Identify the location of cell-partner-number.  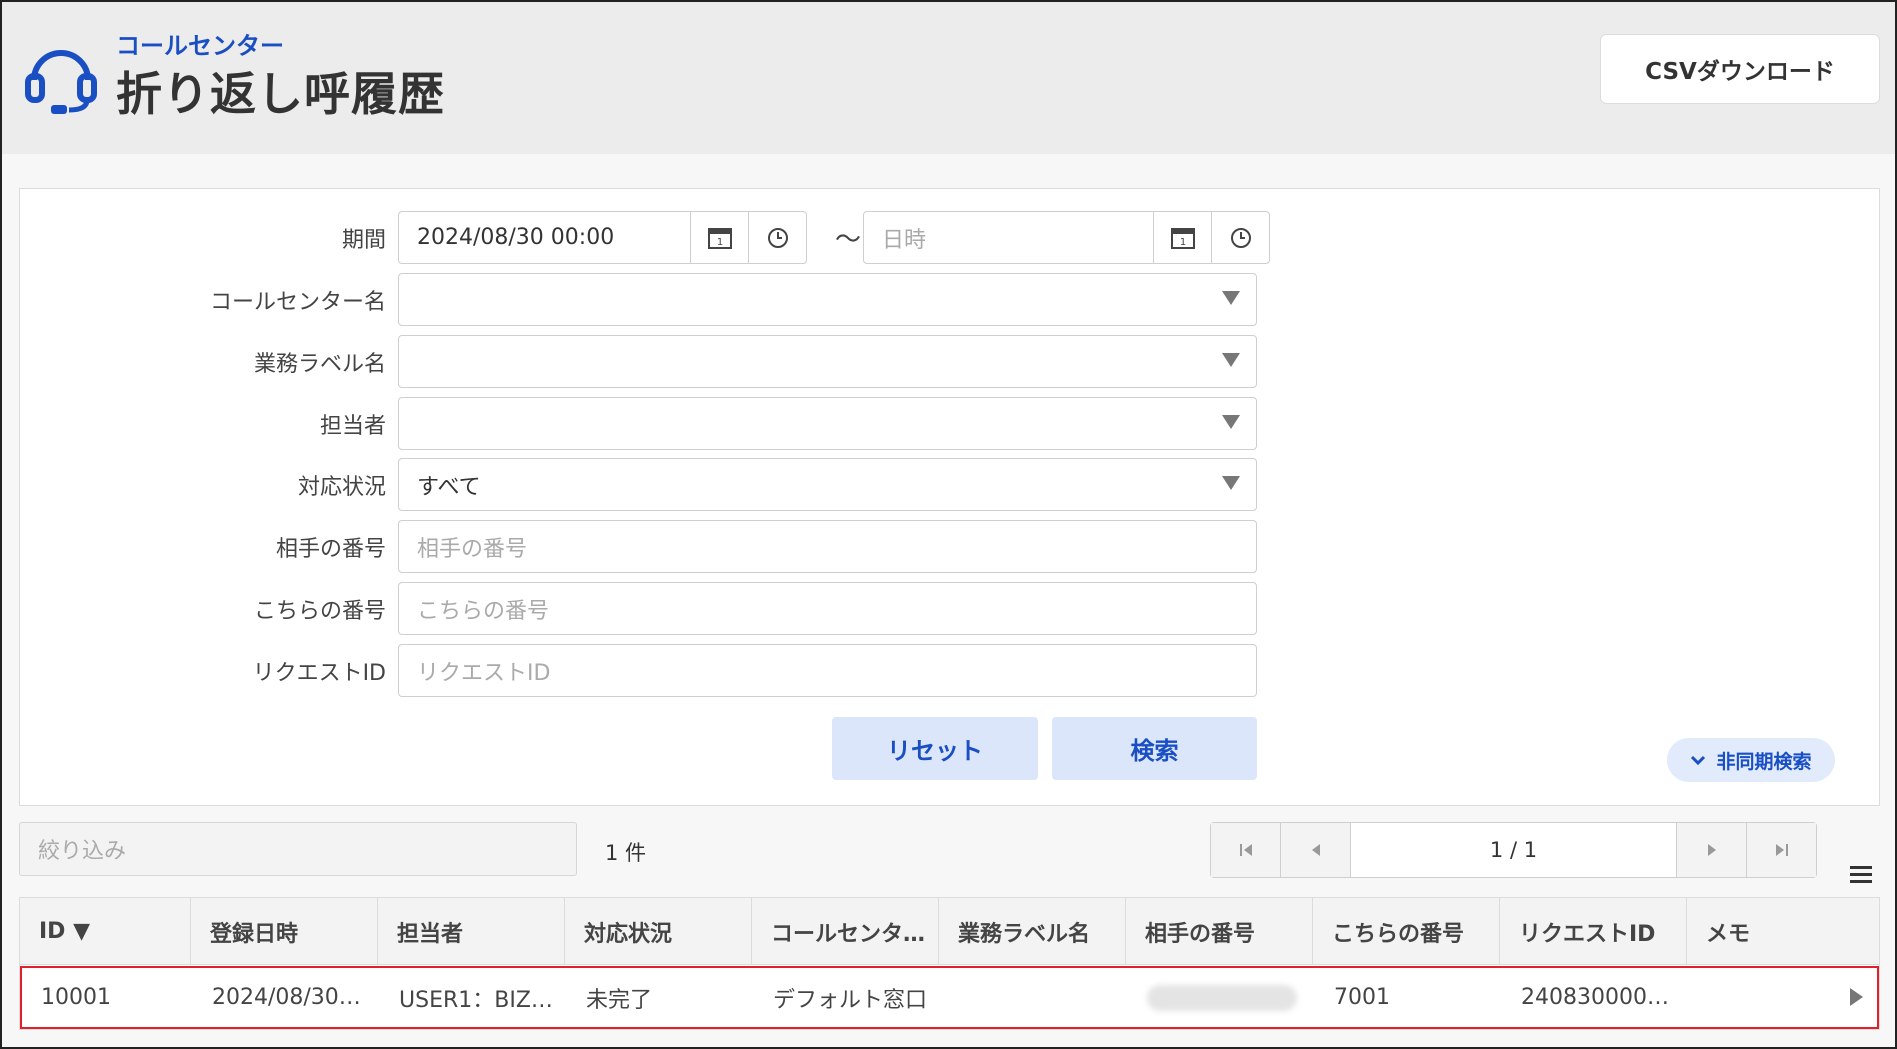
(1221, 997).